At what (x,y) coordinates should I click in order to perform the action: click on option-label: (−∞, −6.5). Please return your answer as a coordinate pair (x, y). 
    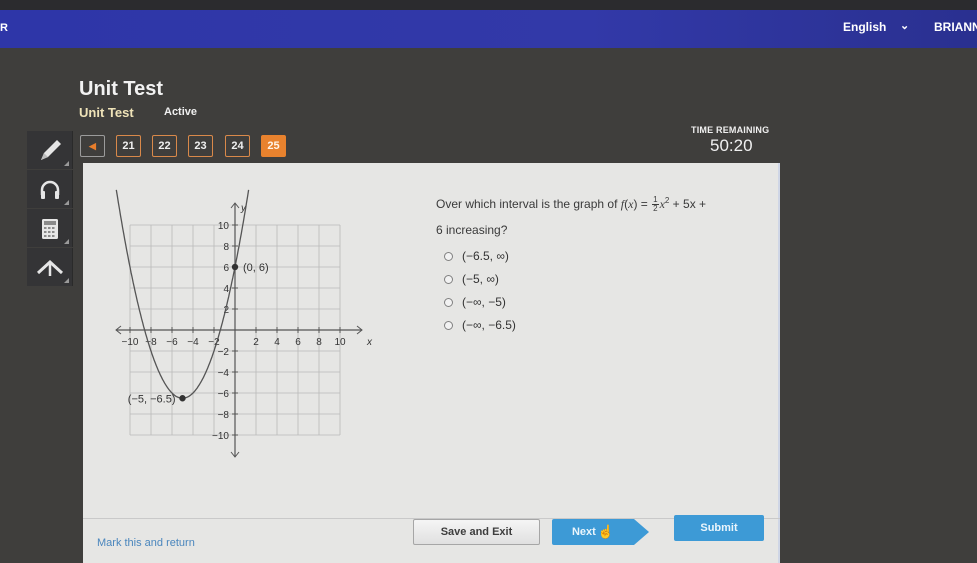
    Looking at the image, I should click on (489, 325).